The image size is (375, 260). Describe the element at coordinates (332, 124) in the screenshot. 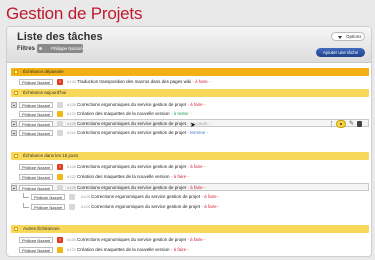

I see `drag-handle-icon` at that location.